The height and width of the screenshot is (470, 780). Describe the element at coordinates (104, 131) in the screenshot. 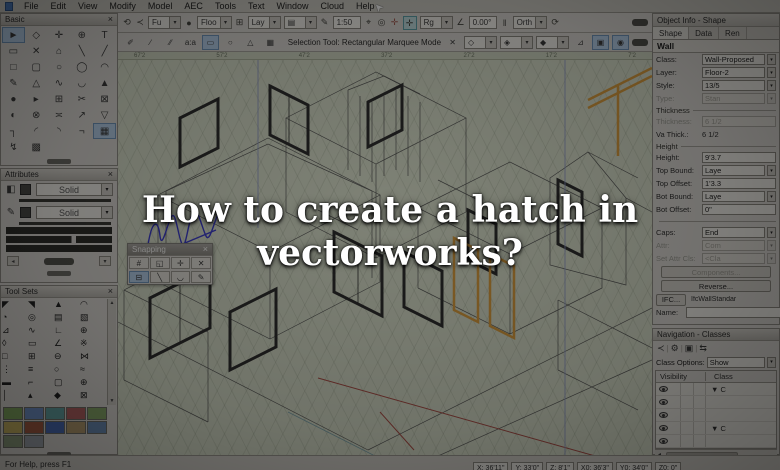

I see `image-tool: ▦` at that location.